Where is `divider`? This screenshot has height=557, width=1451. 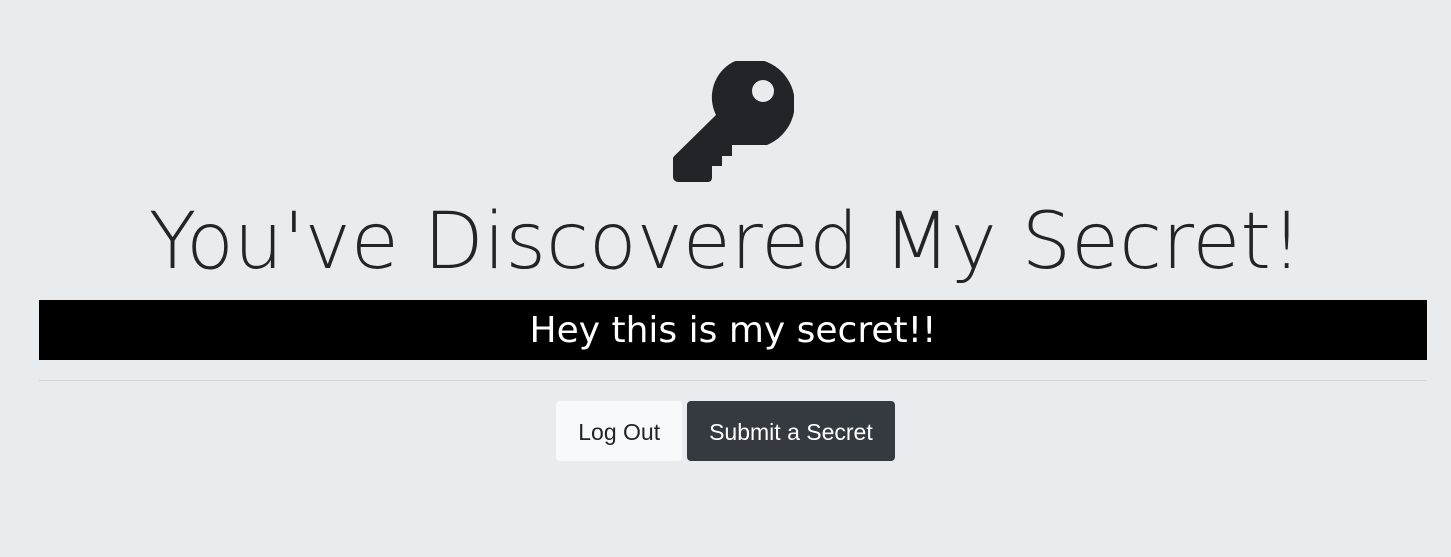
divider is located at coordinates (733, 380).